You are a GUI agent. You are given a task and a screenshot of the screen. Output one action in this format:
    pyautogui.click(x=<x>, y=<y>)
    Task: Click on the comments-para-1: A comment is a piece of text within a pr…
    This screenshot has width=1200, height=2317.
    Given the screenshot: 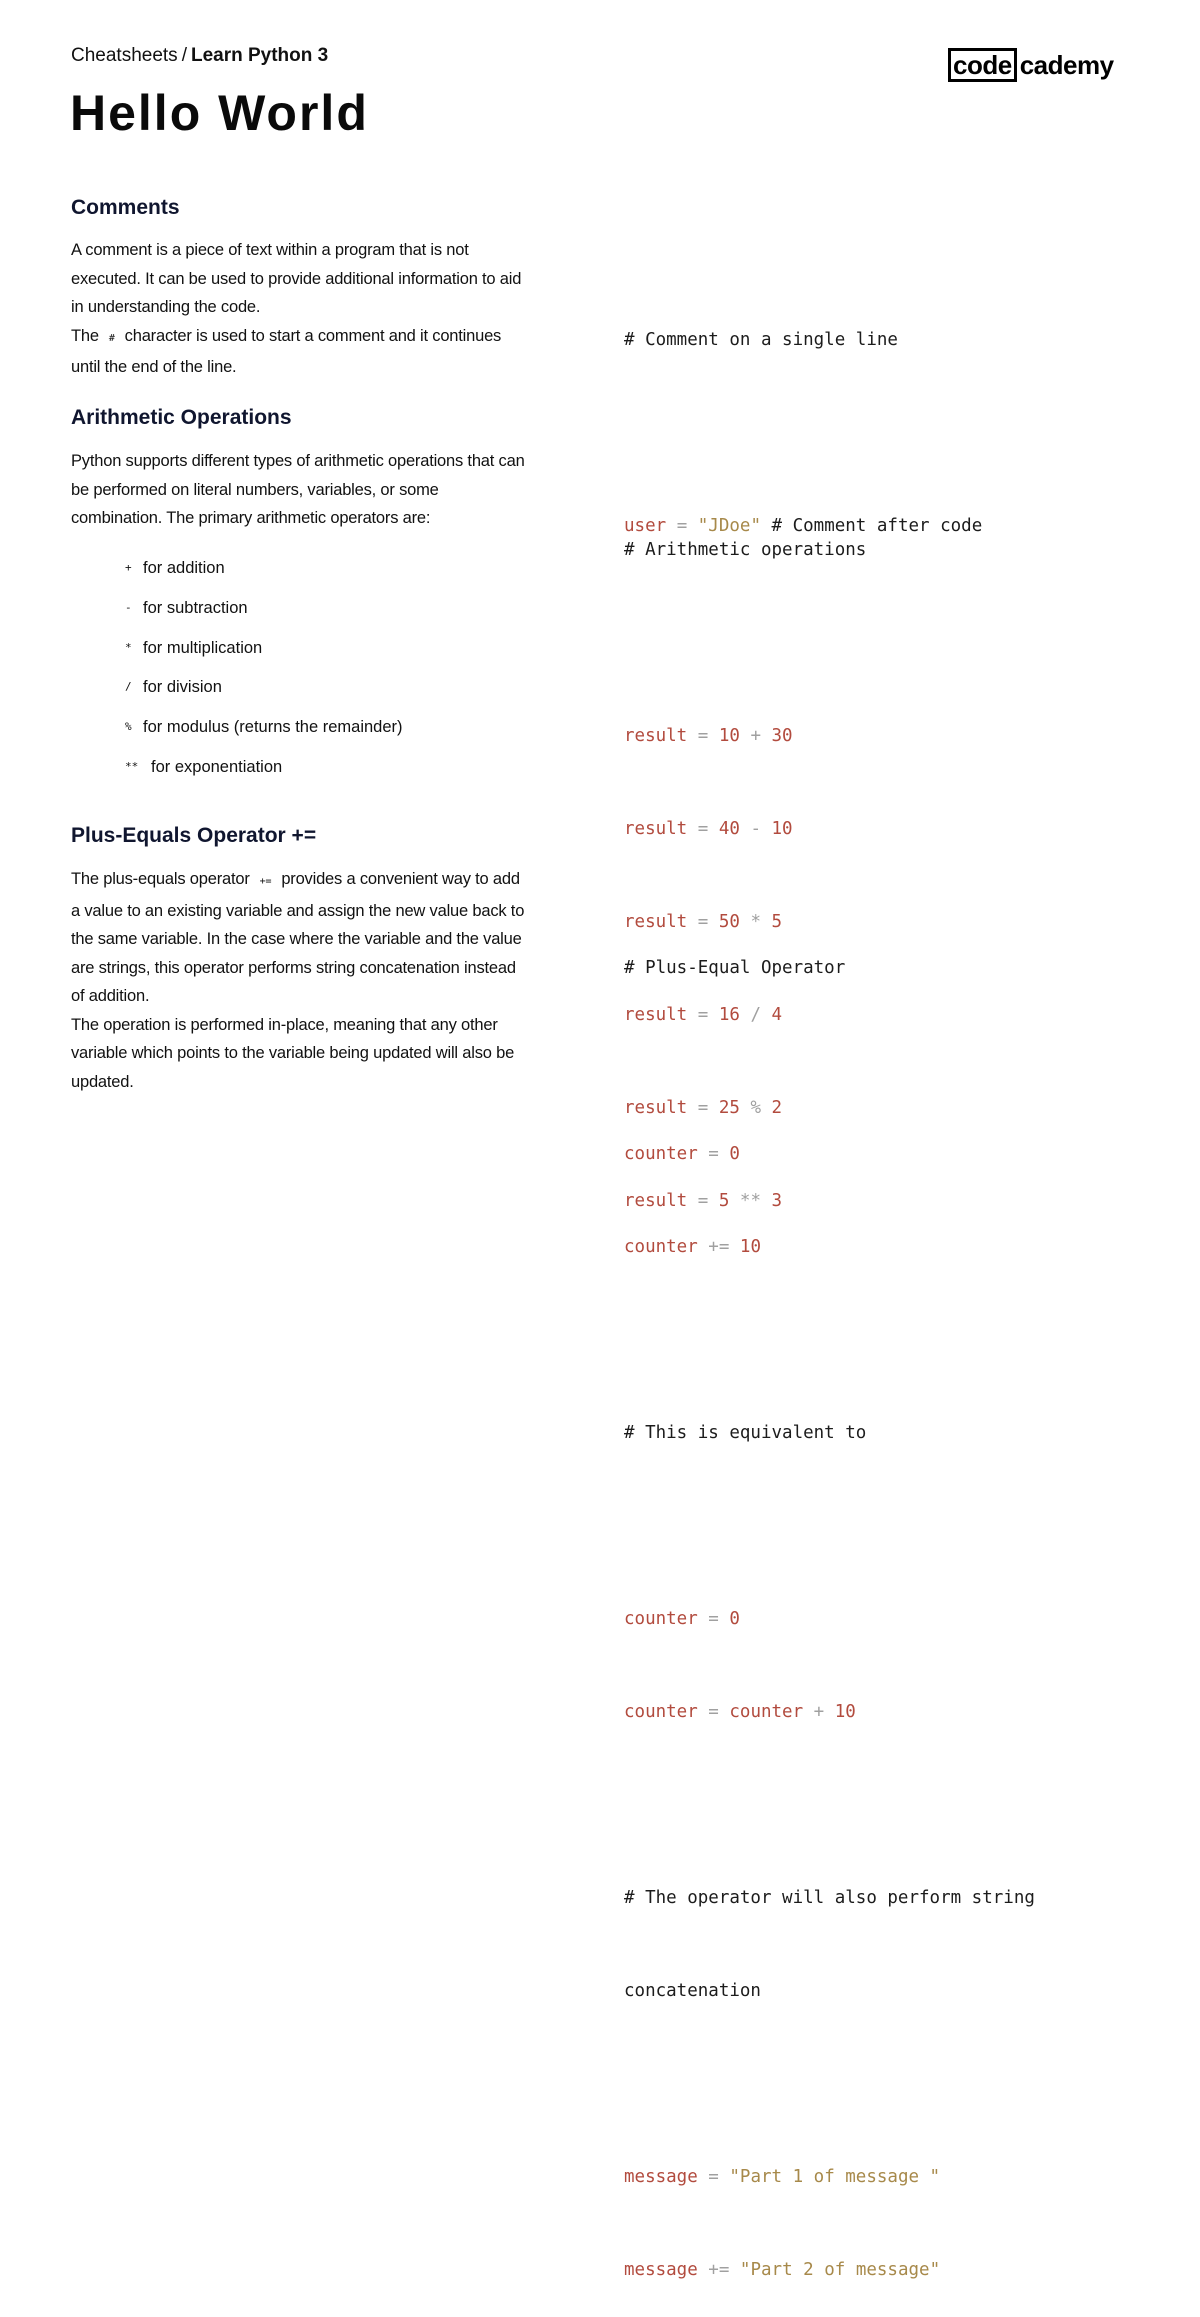 What is the action you would take?
    pyautogui.click(x=296, y=278)
    